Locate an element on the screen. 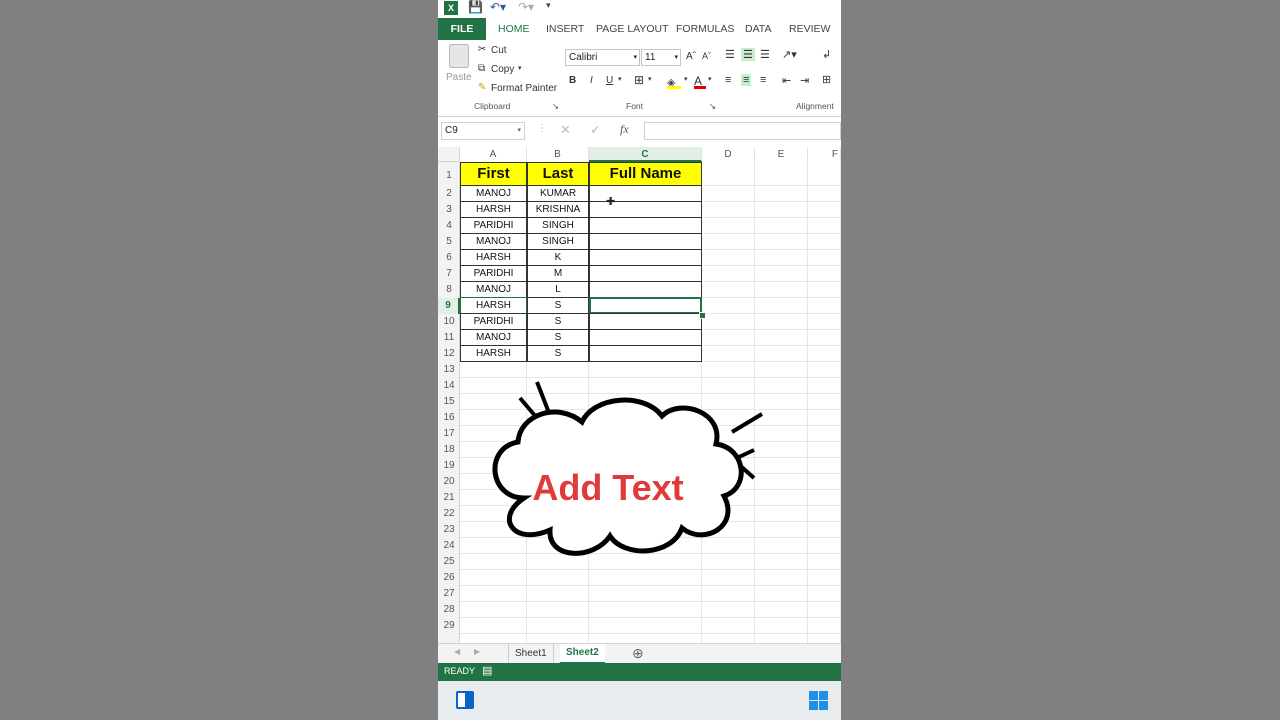 Image resolution: width=1280 pixels, height=720 pixels. sheet-tab-sheet1: Sheet1 is located at coordinates (531, 653).